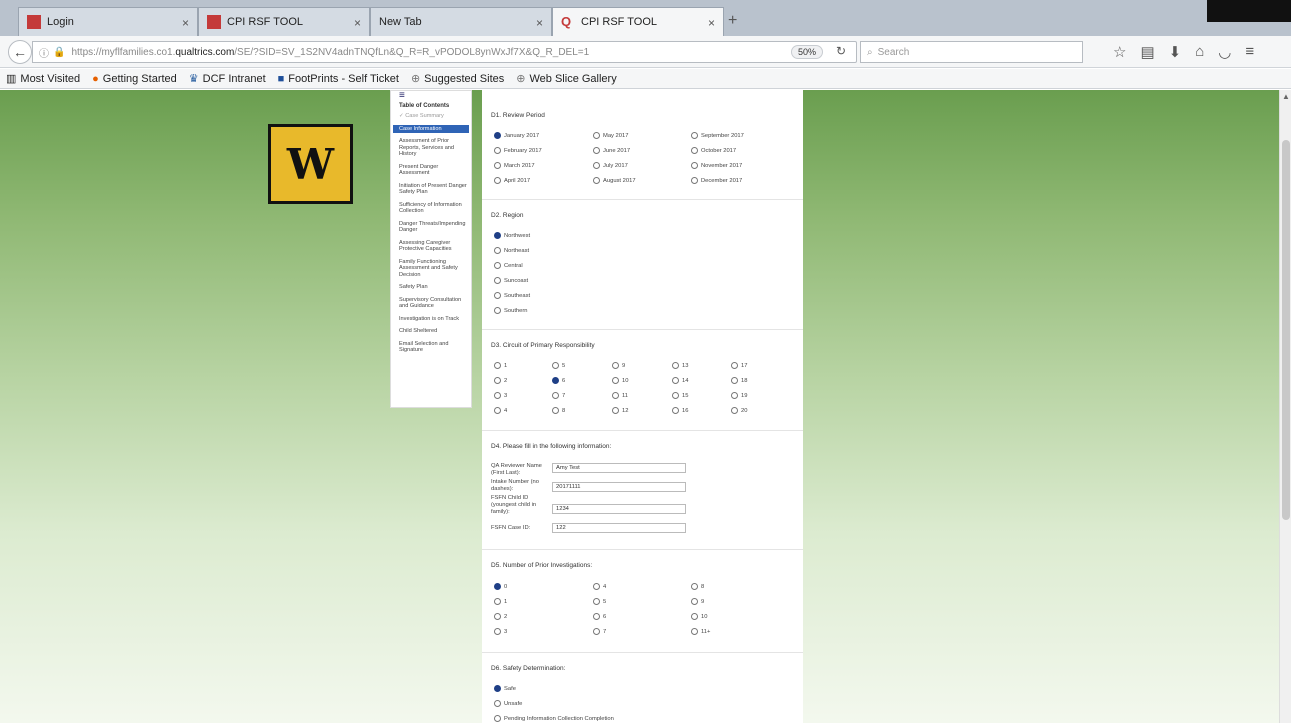 The width and height of the screenshot is (1291, 723). I want to click on toc-item: Danger Threats/Impending Danger, so click(431, 227).